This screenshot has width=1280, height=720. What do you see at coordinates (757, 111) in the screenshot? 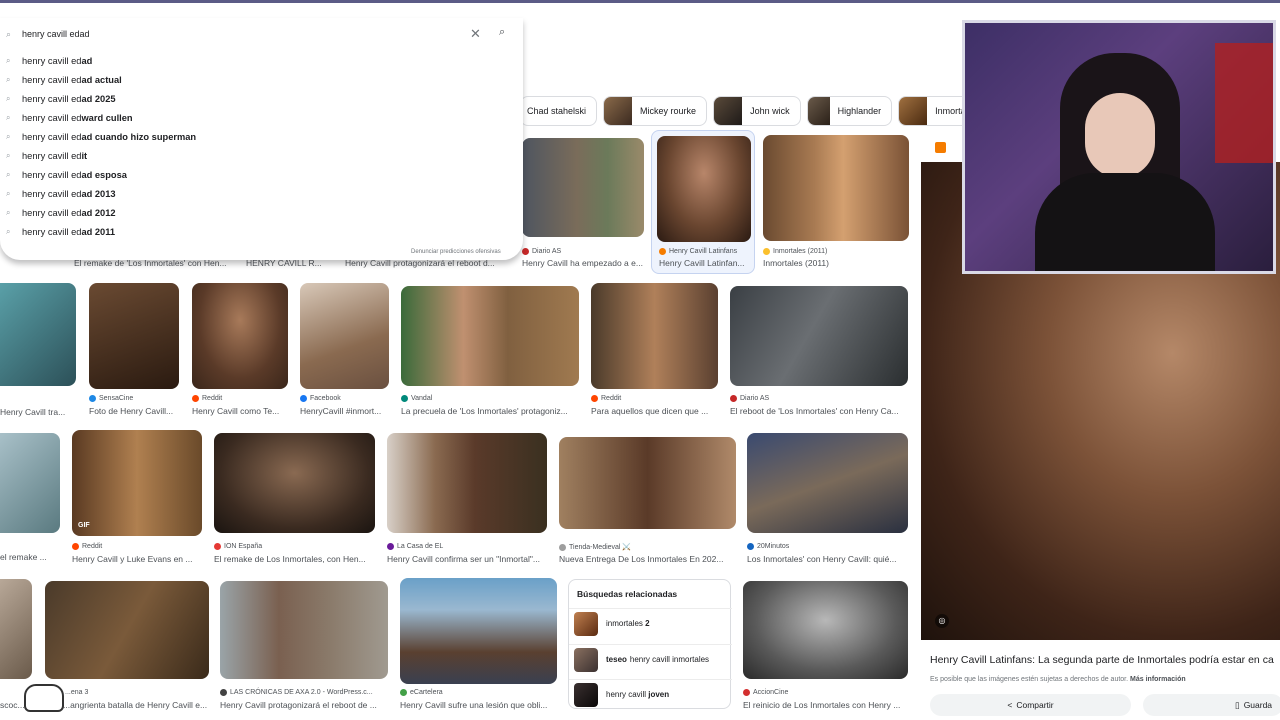
I see `chip-john-wick: John wick` at bounding box center [757, 111].